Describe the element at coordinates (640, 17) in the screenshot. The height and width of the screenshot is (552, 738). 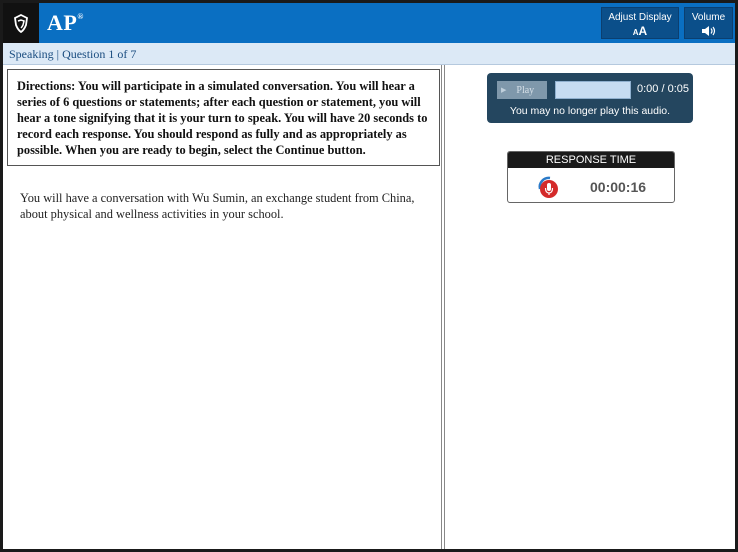
I see `adjust-display-label: Adjust Display` at that location.